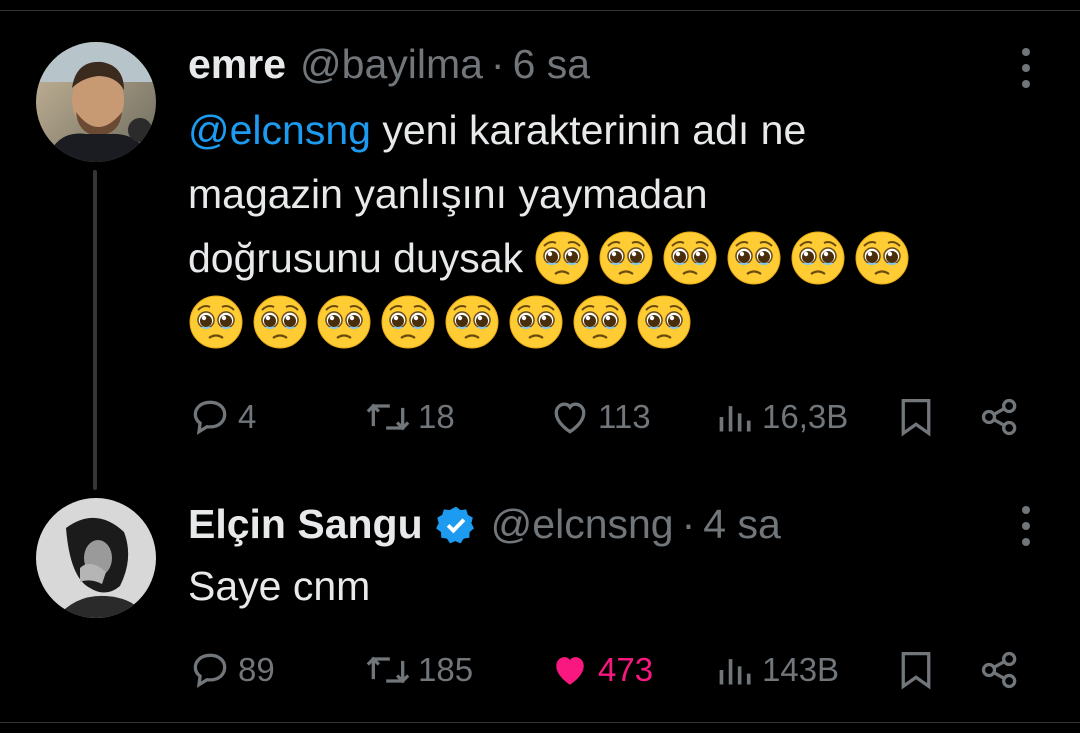  Describe the element at coordinates (231, 670) in the screenshot. I see `reply-button: 89` at that location.